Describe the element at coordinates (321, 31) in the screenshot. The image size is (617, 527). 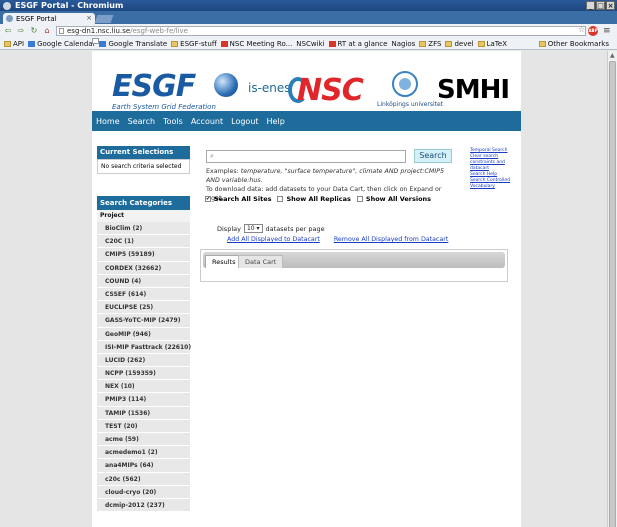
I see `address-bar: esg-dn1.nsc.liu.se/esgf-web-fe/live` at that location.